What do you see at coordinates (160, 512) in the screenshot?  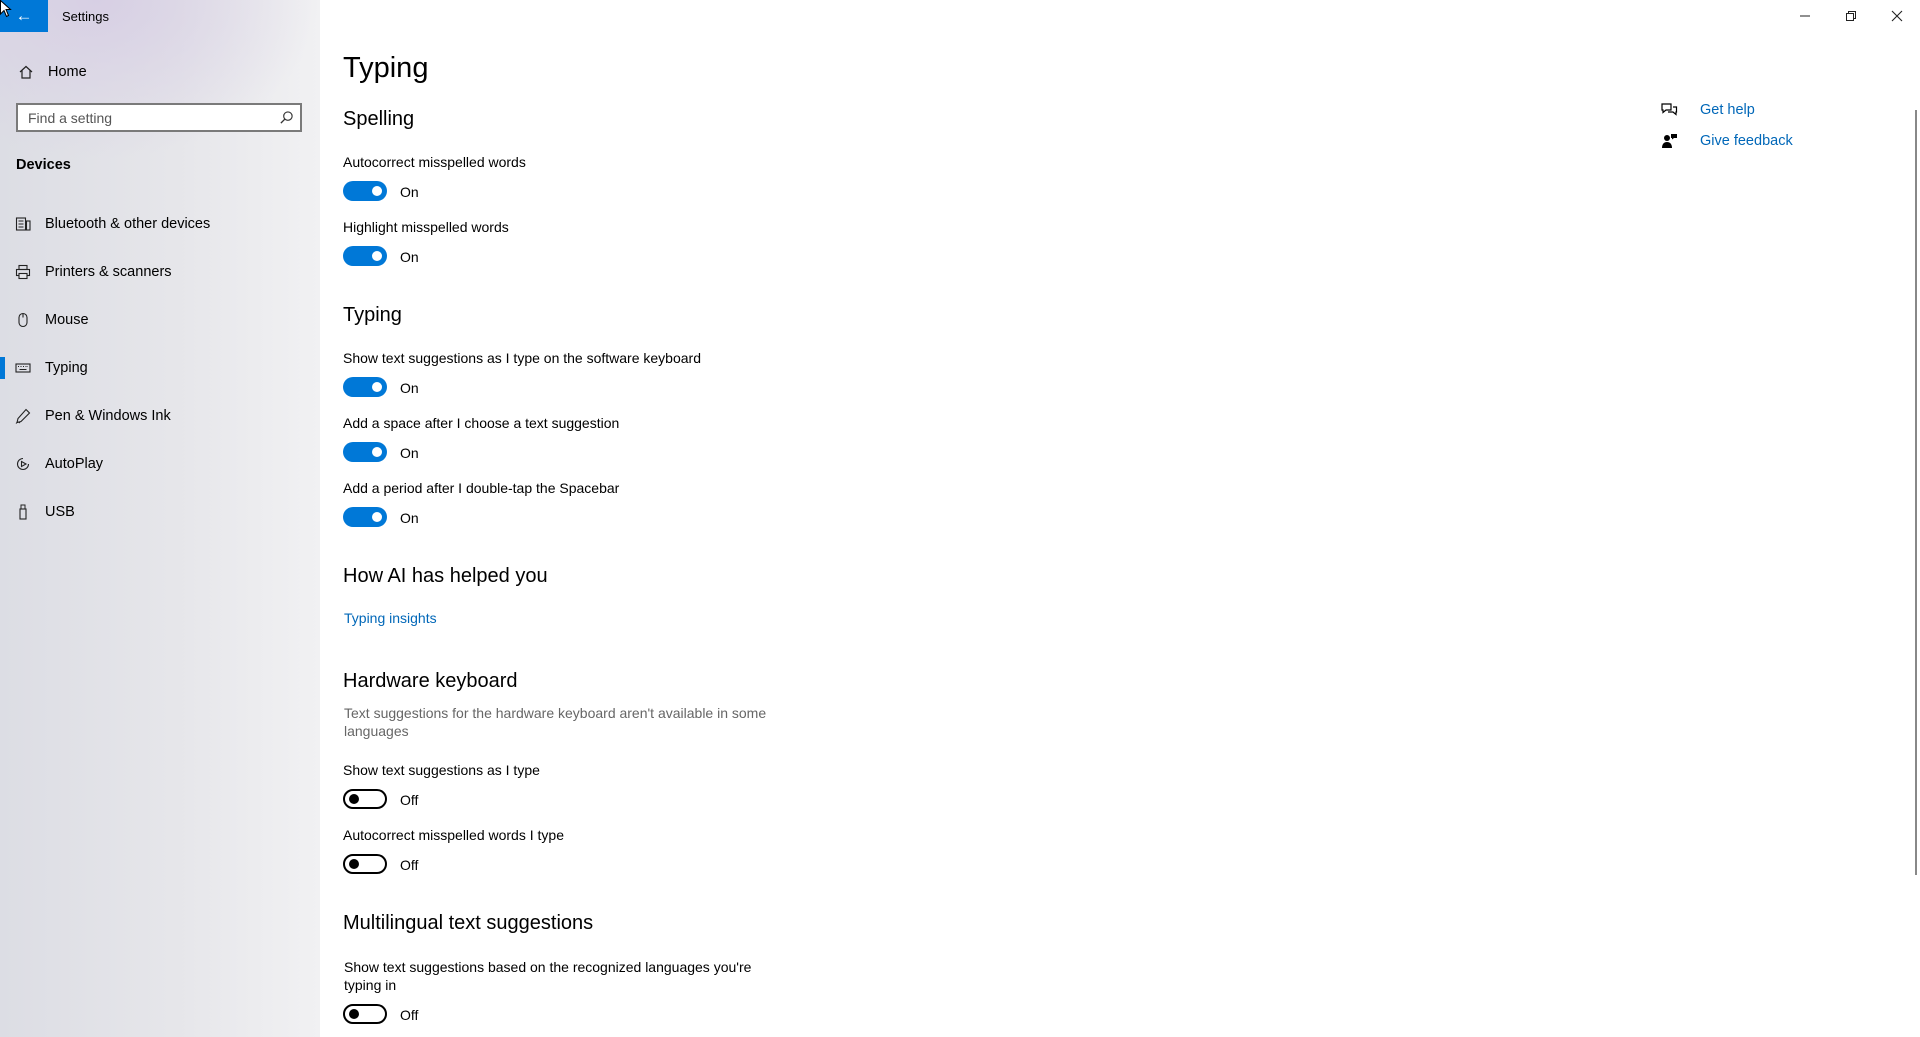 I see `sidebar-item-usb: USB` at bounding box center [160, 512].